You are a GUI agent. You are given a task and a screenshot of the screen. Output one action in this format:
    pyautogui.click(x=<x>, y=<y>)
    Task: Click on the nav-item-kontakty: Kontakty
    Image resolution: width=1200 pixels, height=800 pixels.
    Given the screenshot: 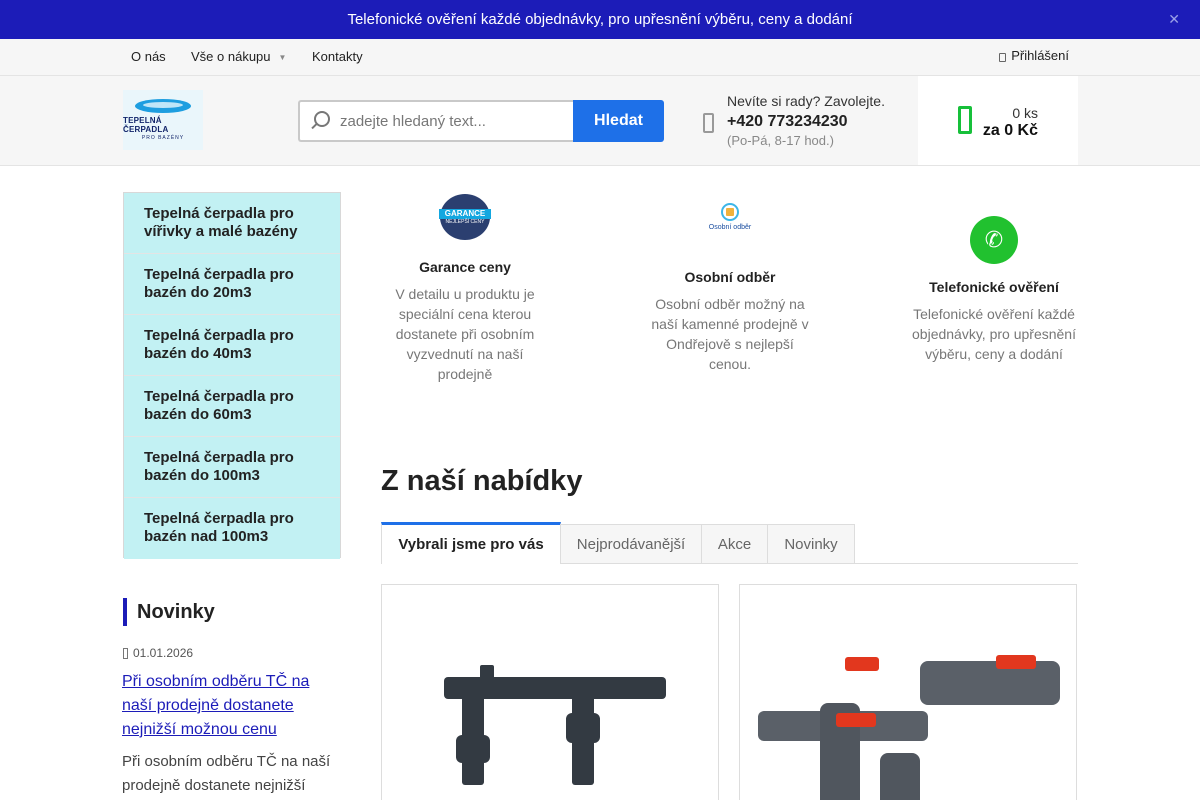 What is the action you would take?
    pyautogui.click(x=337, y=56)
    